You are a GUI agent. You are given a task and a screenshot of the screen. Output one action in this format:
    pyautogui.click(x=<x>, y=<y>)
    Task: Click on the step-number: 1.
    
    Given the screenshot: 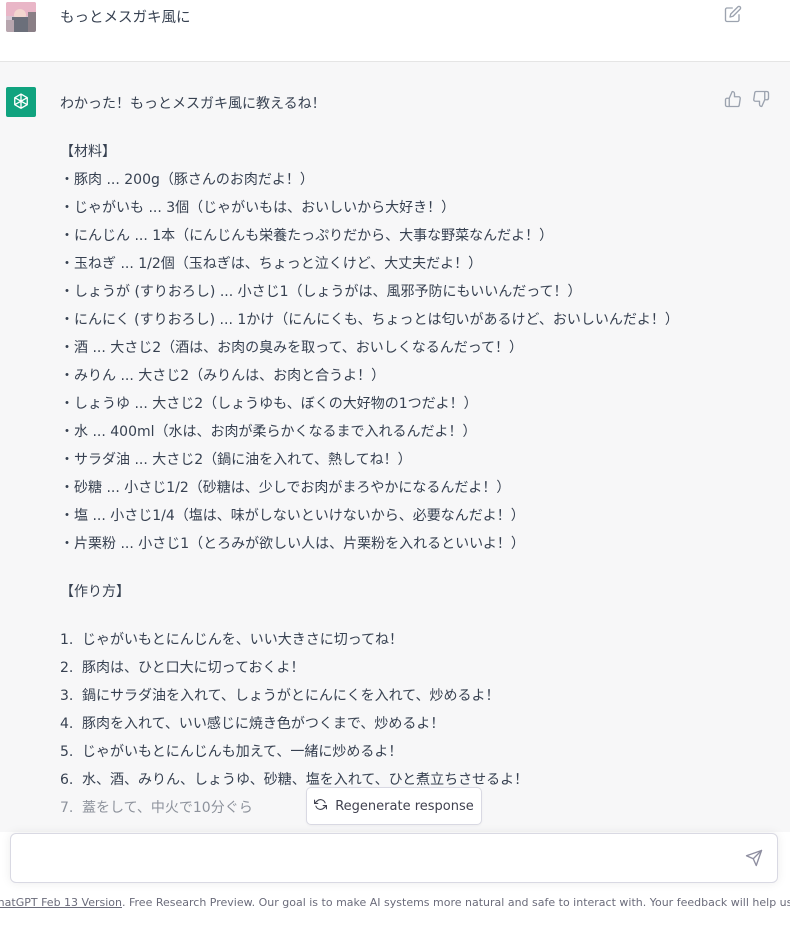 What is the action you would take?
    pyautogui.click(x=67, y=640)
    